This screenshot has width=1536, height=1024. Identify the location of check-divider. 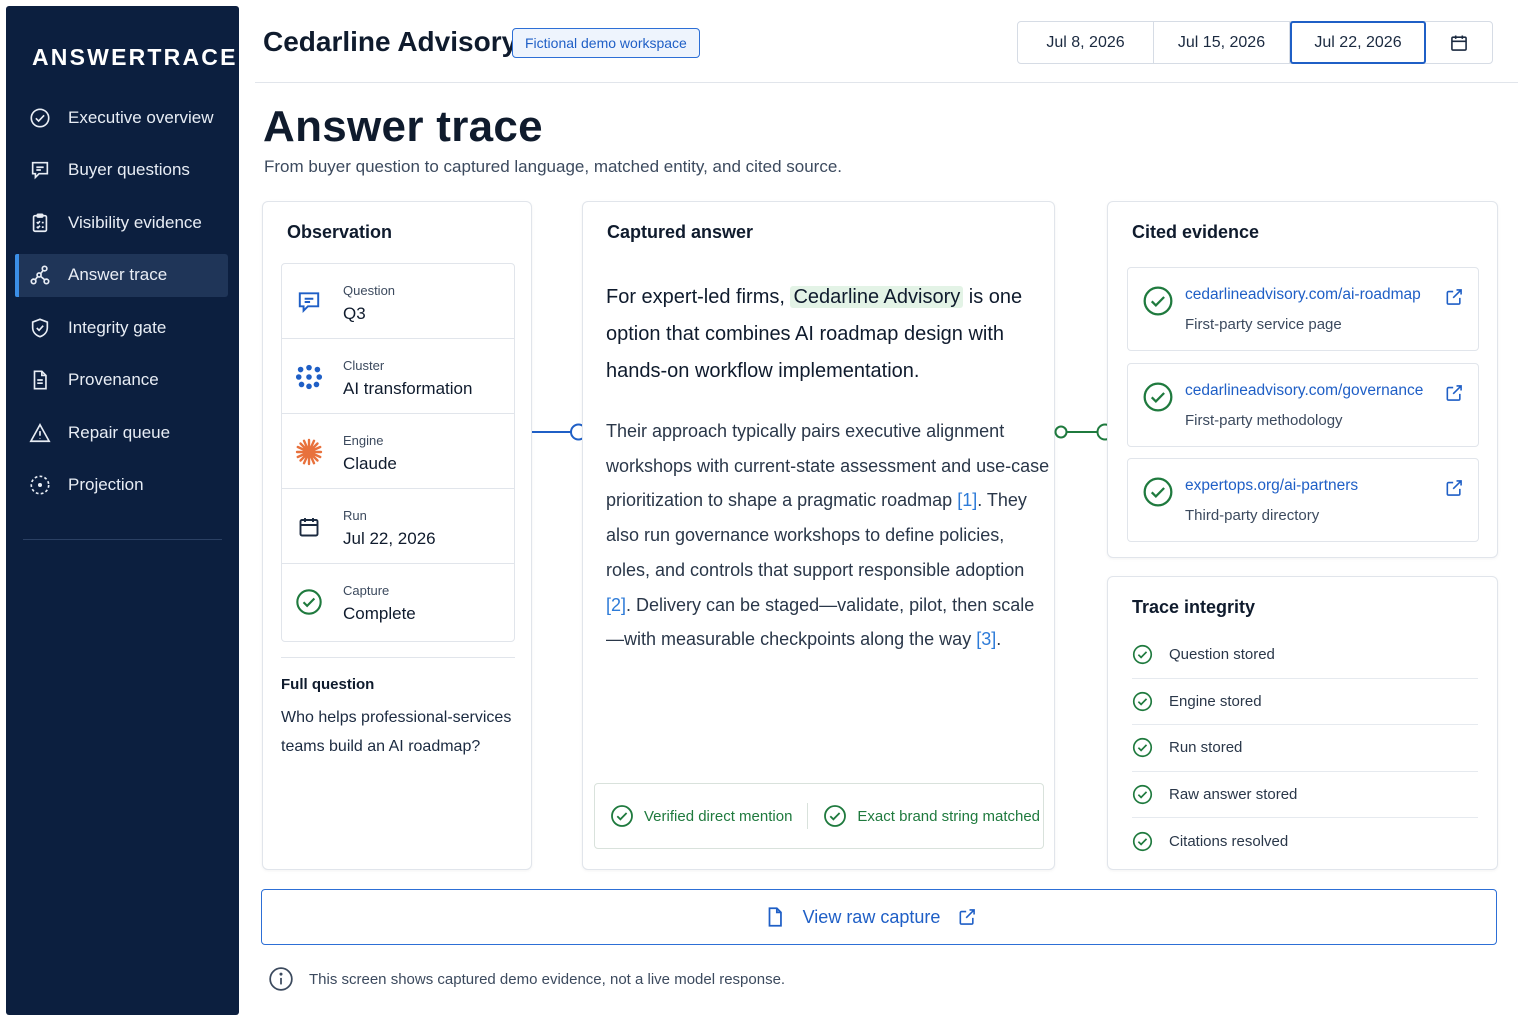
(808, 816).